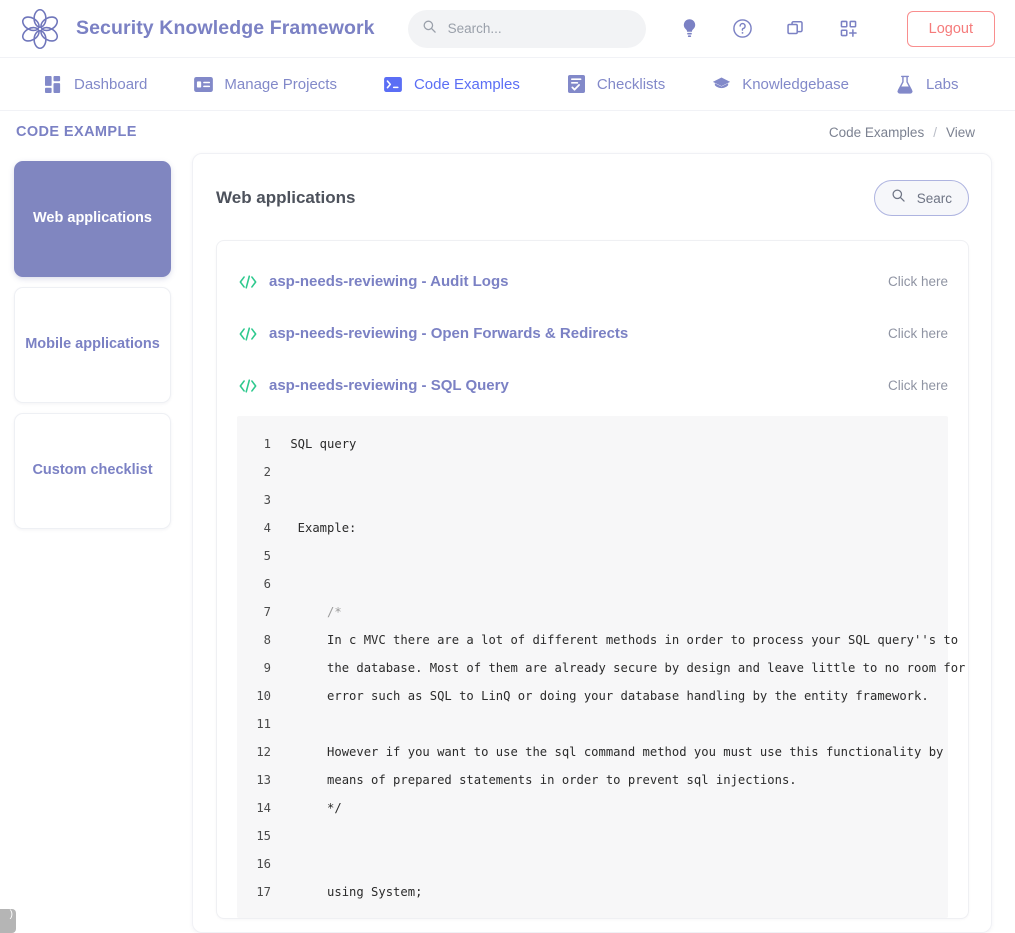 This screenshot has width=1015, height=933. I want to click on code-line: 14 */, so click(592, 808).